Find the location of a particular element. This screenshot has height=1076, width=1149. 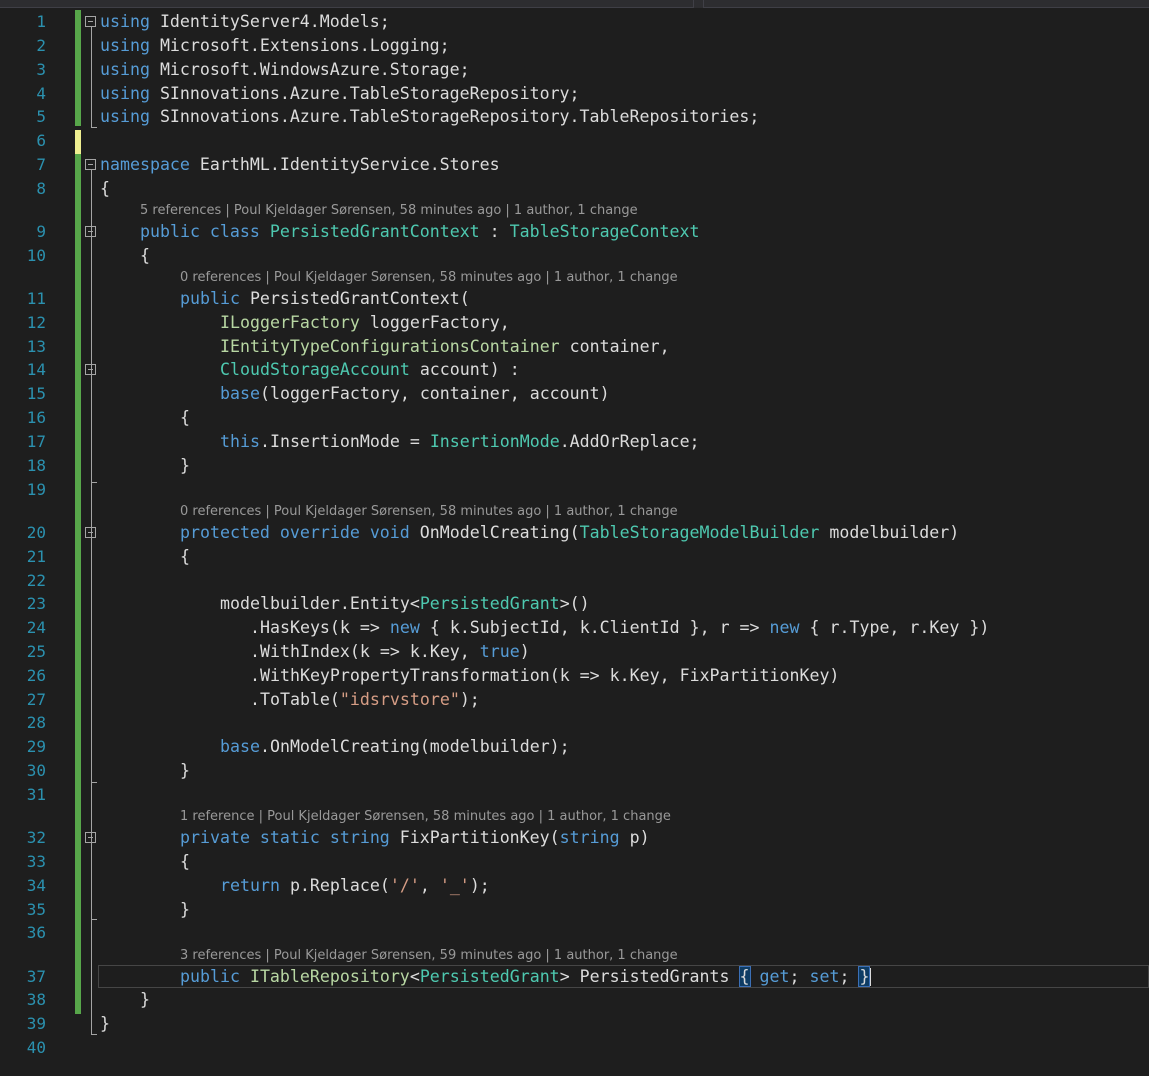

code-token: IEntityTypeConfigurationsContainer is located at coordinates (390, 346).